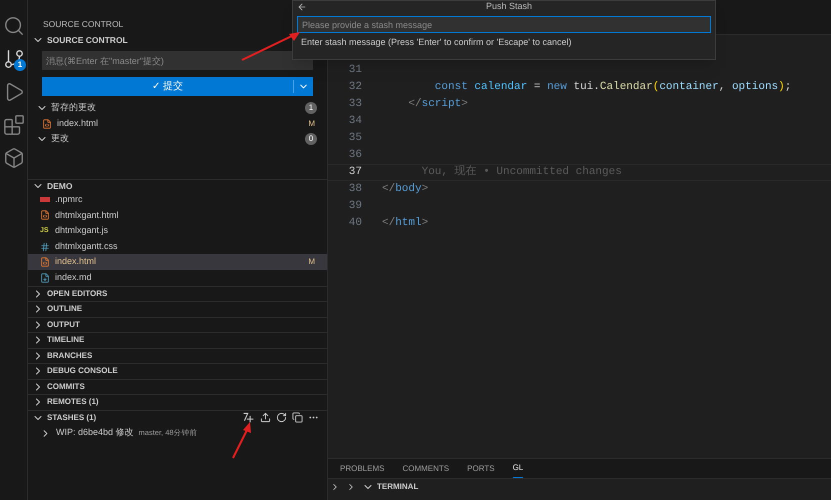 Image resolution: width=831 pixels, height=500 pixels. Describe the element at coordinates (355, 190) in the screenshot. I see `line-number: 38` at that location.